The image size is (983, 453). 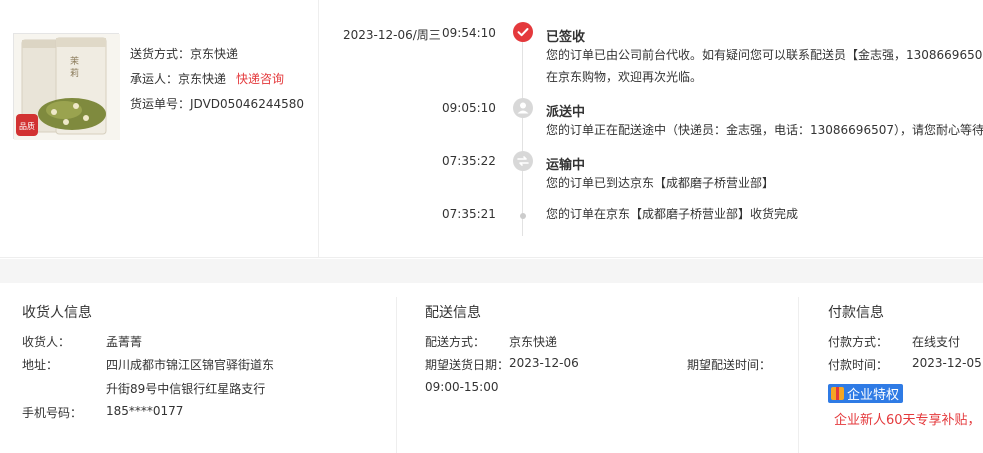 What do you see at coordinates (660, 183) in the screenshot?
I see `timeline-description: 您的订单已到达京东【成都磨子桥营业部】` at bounding box center [660, 183].